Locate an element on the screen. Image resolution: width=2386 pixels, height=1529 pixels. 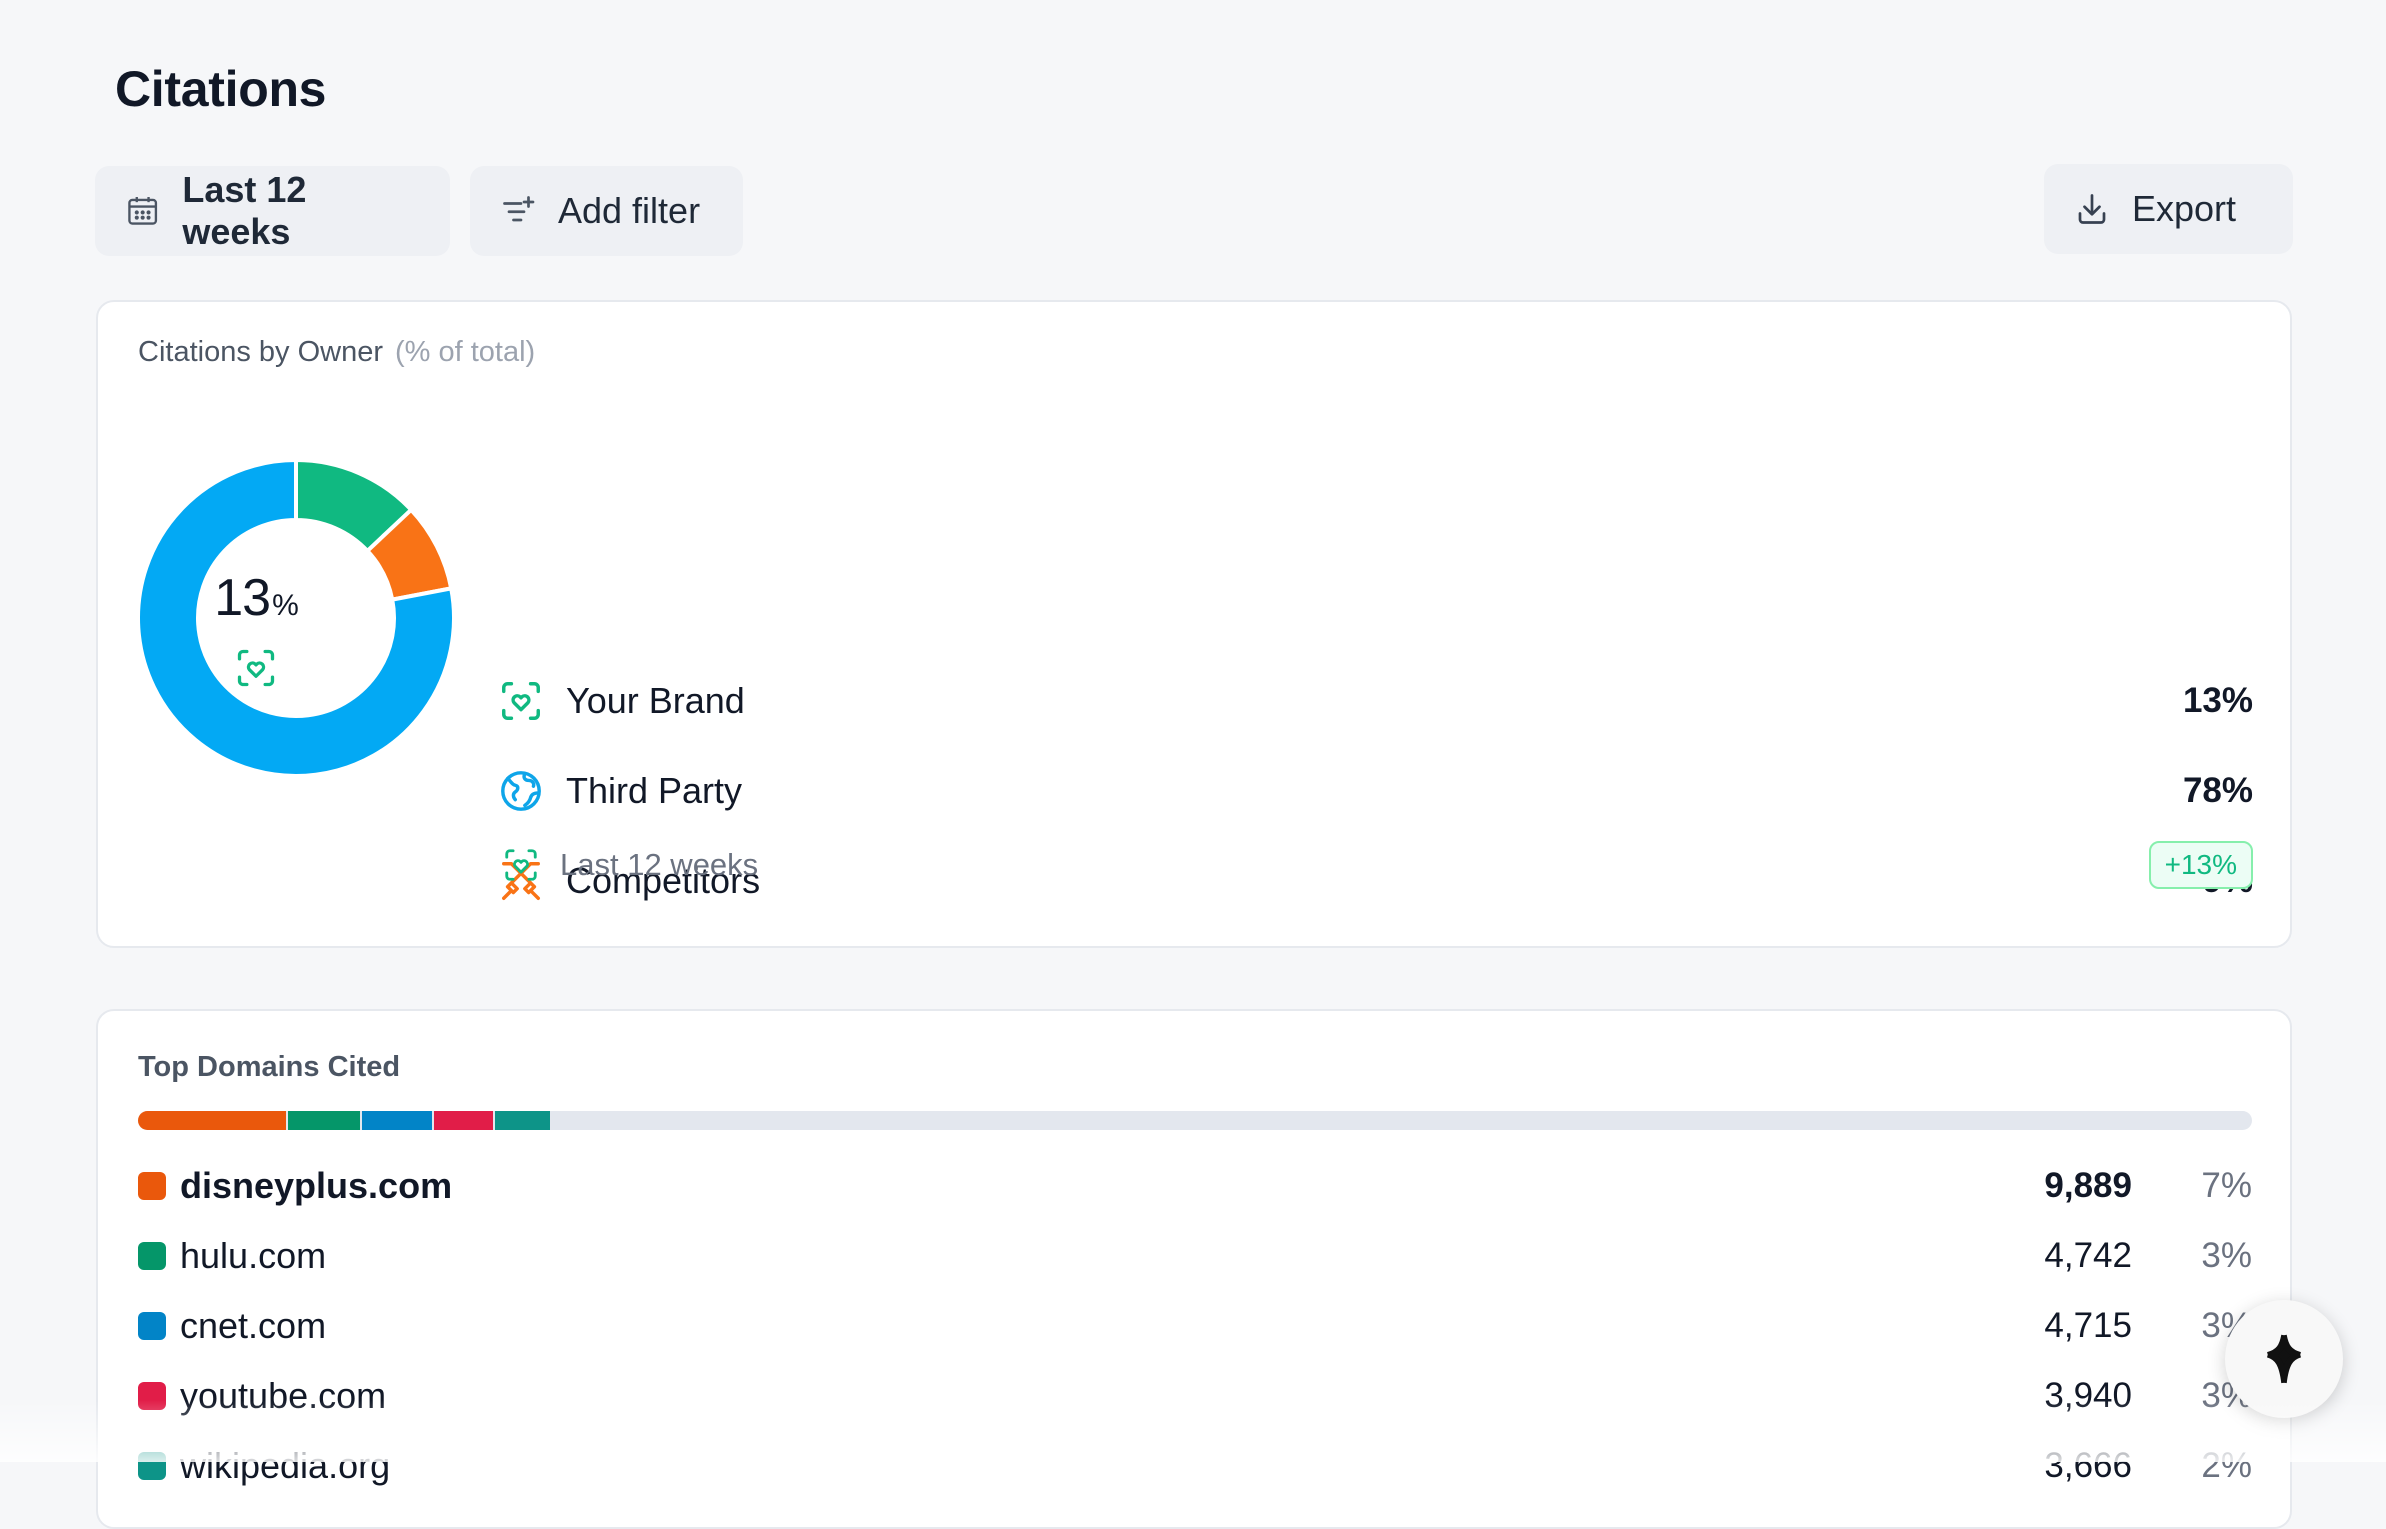
donut-center-number: 13 is located at coordinates (242, 598).